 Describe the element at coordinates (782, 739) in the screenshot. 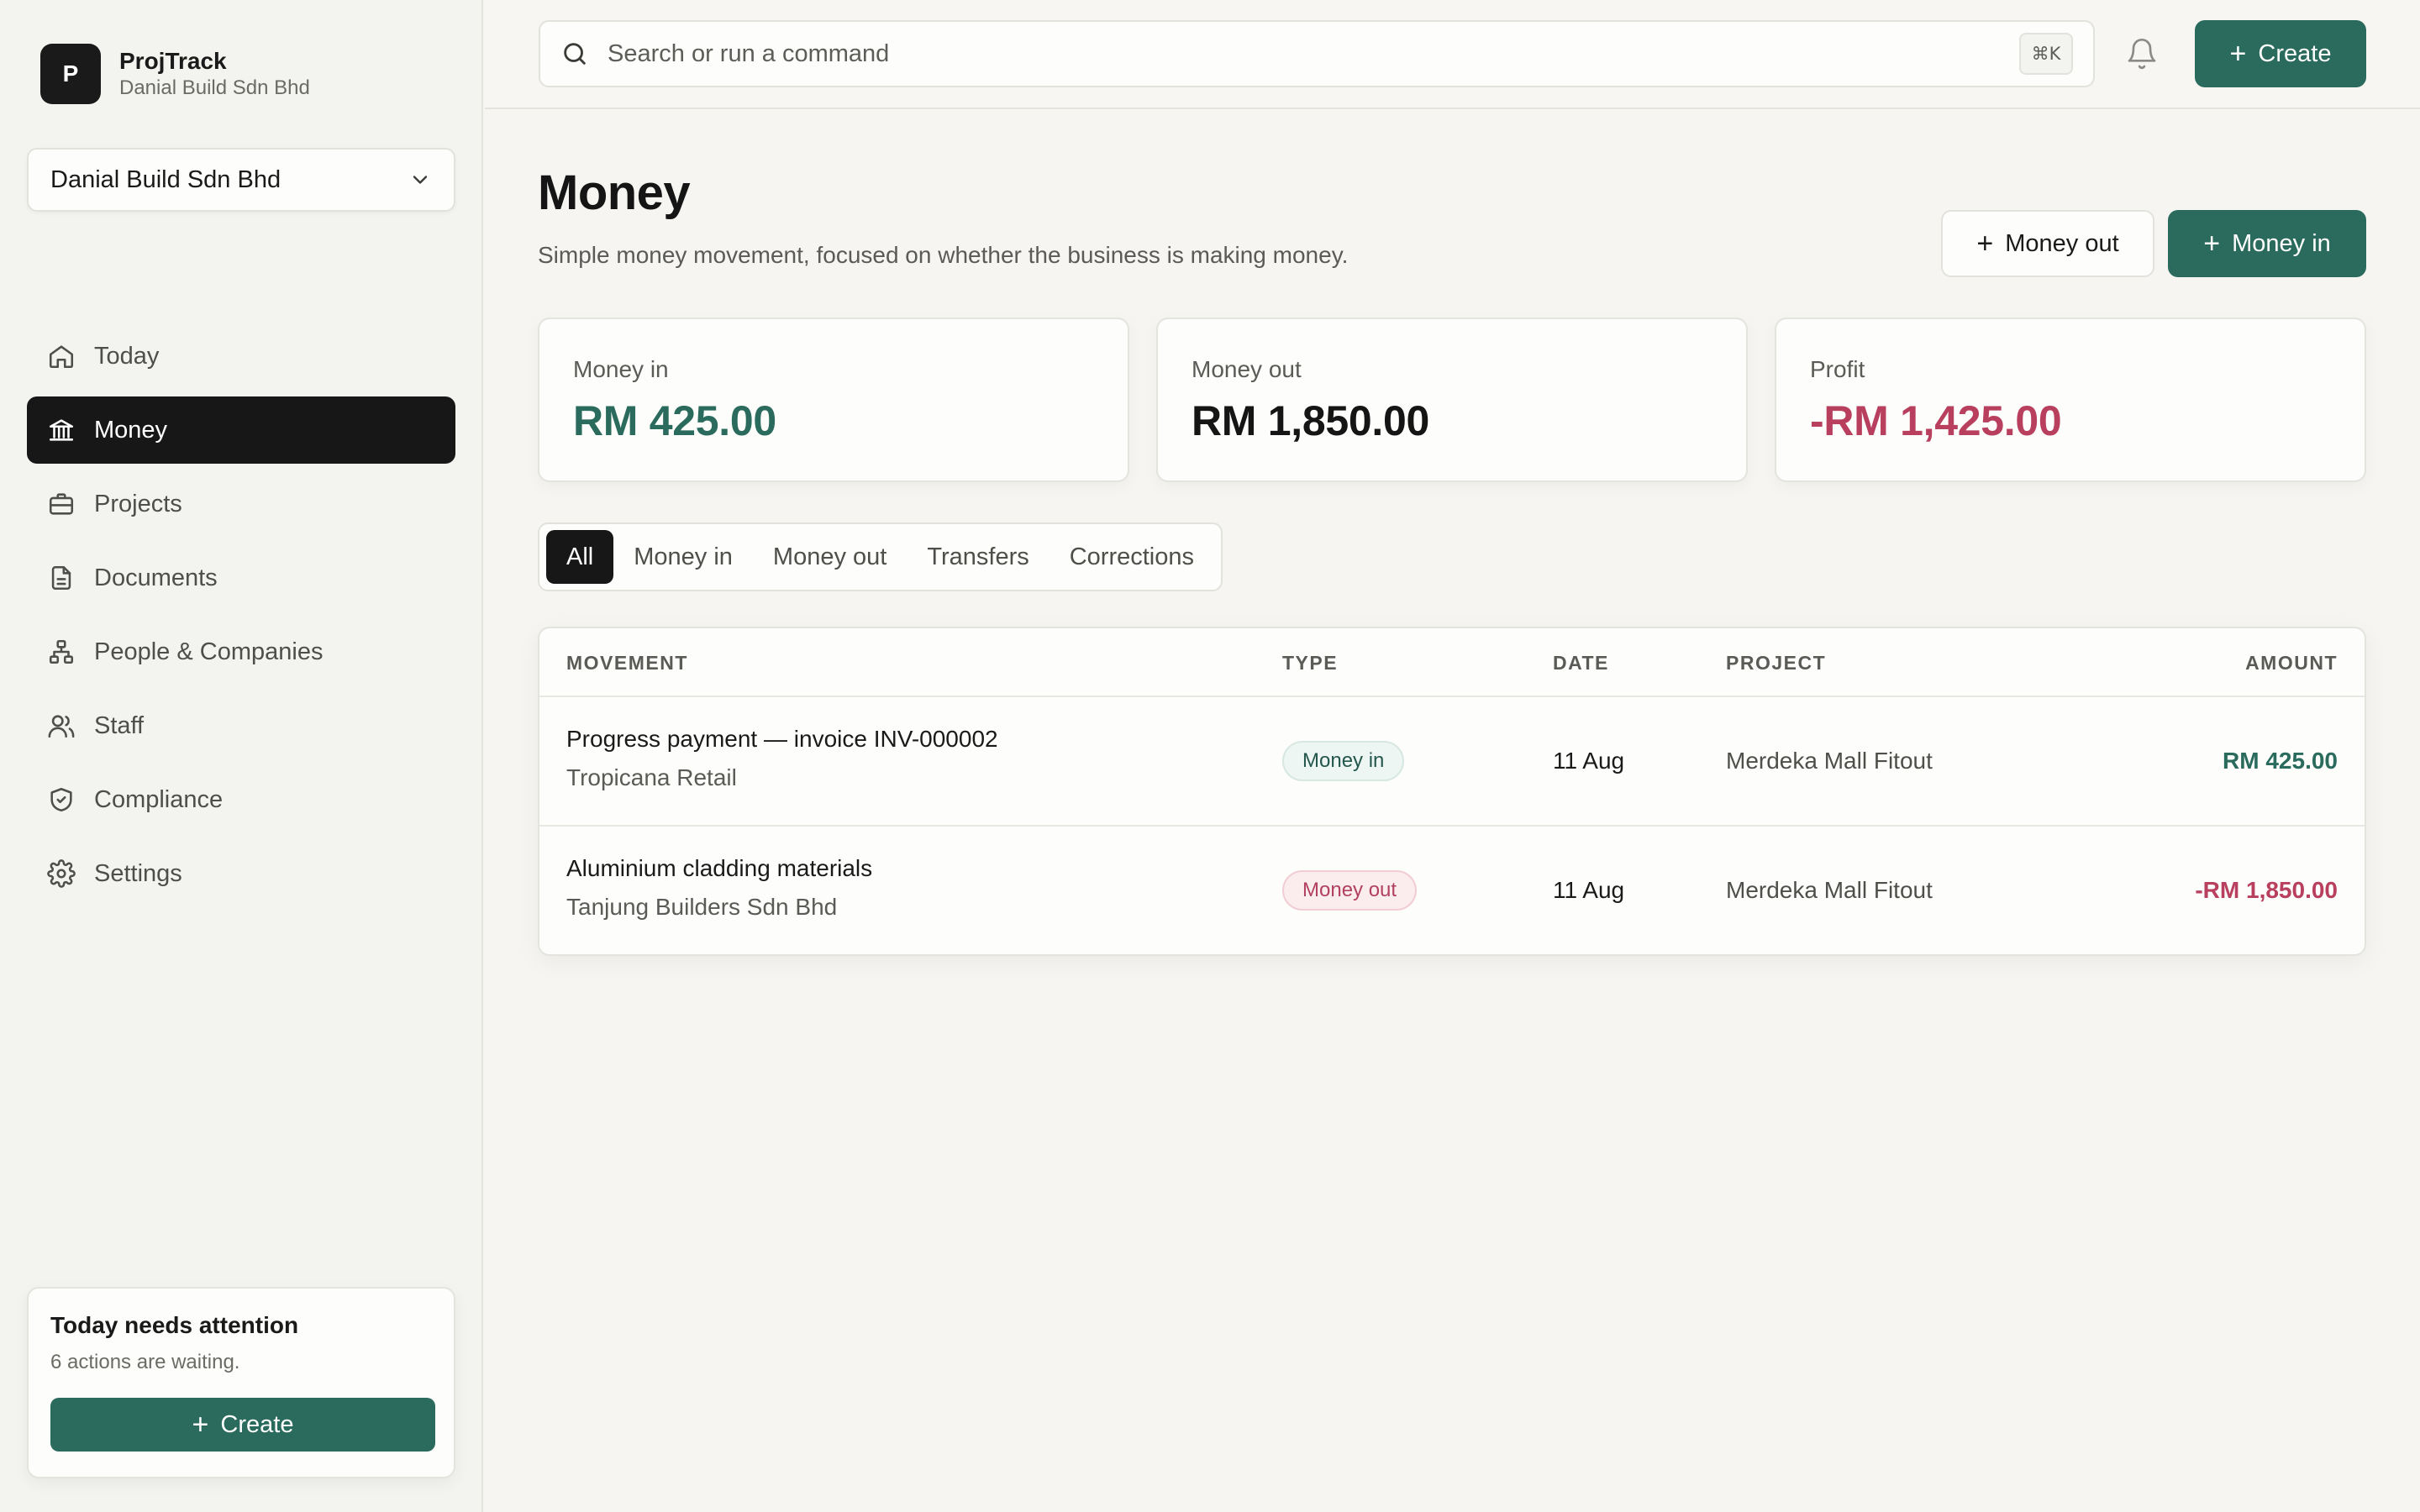

I see `movement-title: Progress payment — invoice INV-000002` at that location.